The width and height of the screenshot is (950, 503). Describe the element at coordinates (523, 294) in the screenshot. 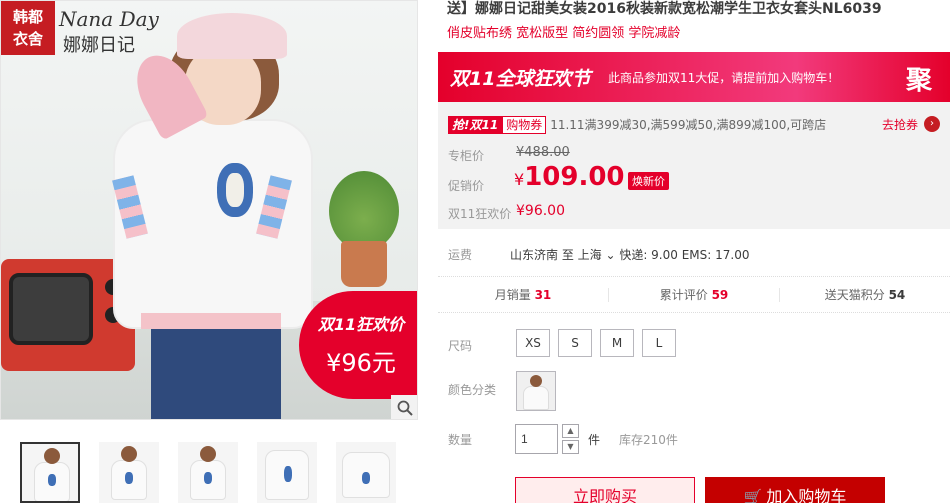

I see `stat-monthly-sales: 月销量 31` at that location.